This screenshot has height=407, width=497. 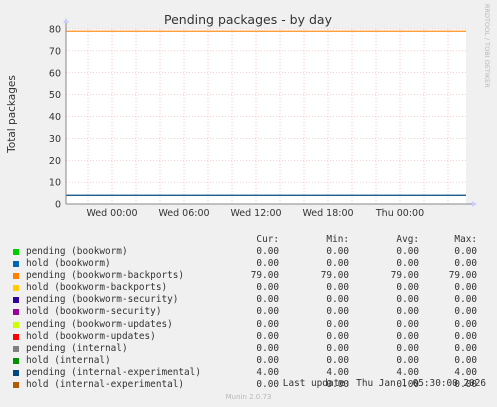 I want to click on y-tick-label: 60, so click(x=55, y=73).